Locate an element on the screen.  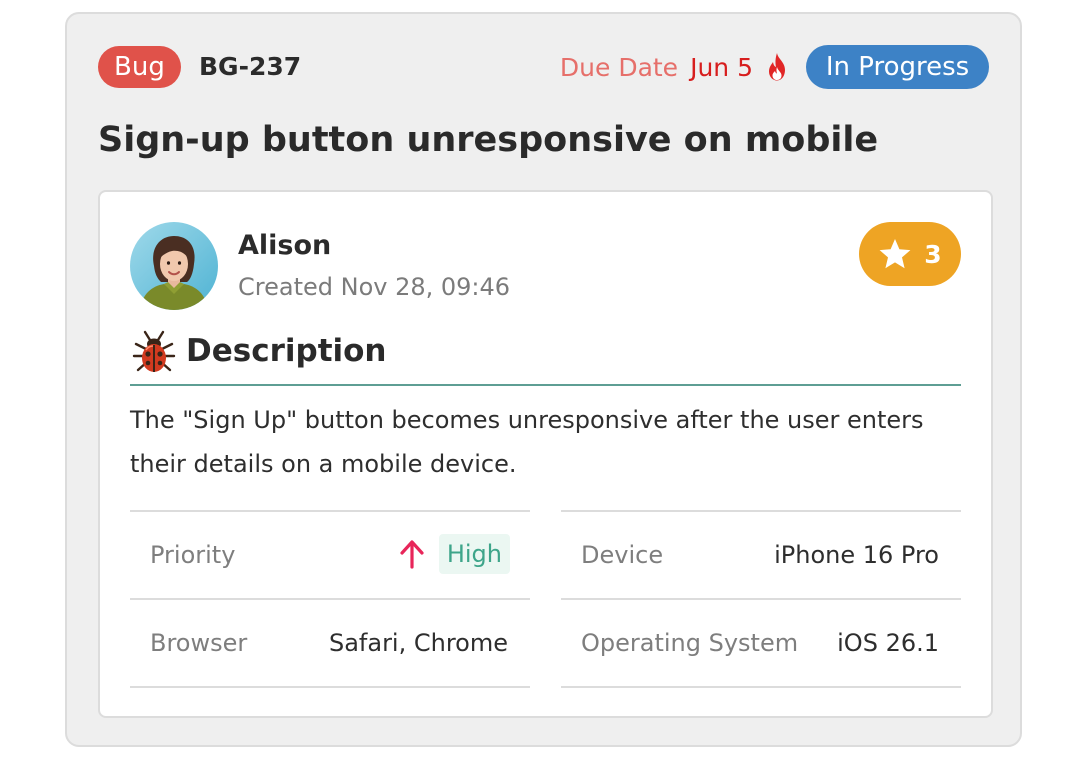
property-label: Priority is located at coordinates (193, 555).